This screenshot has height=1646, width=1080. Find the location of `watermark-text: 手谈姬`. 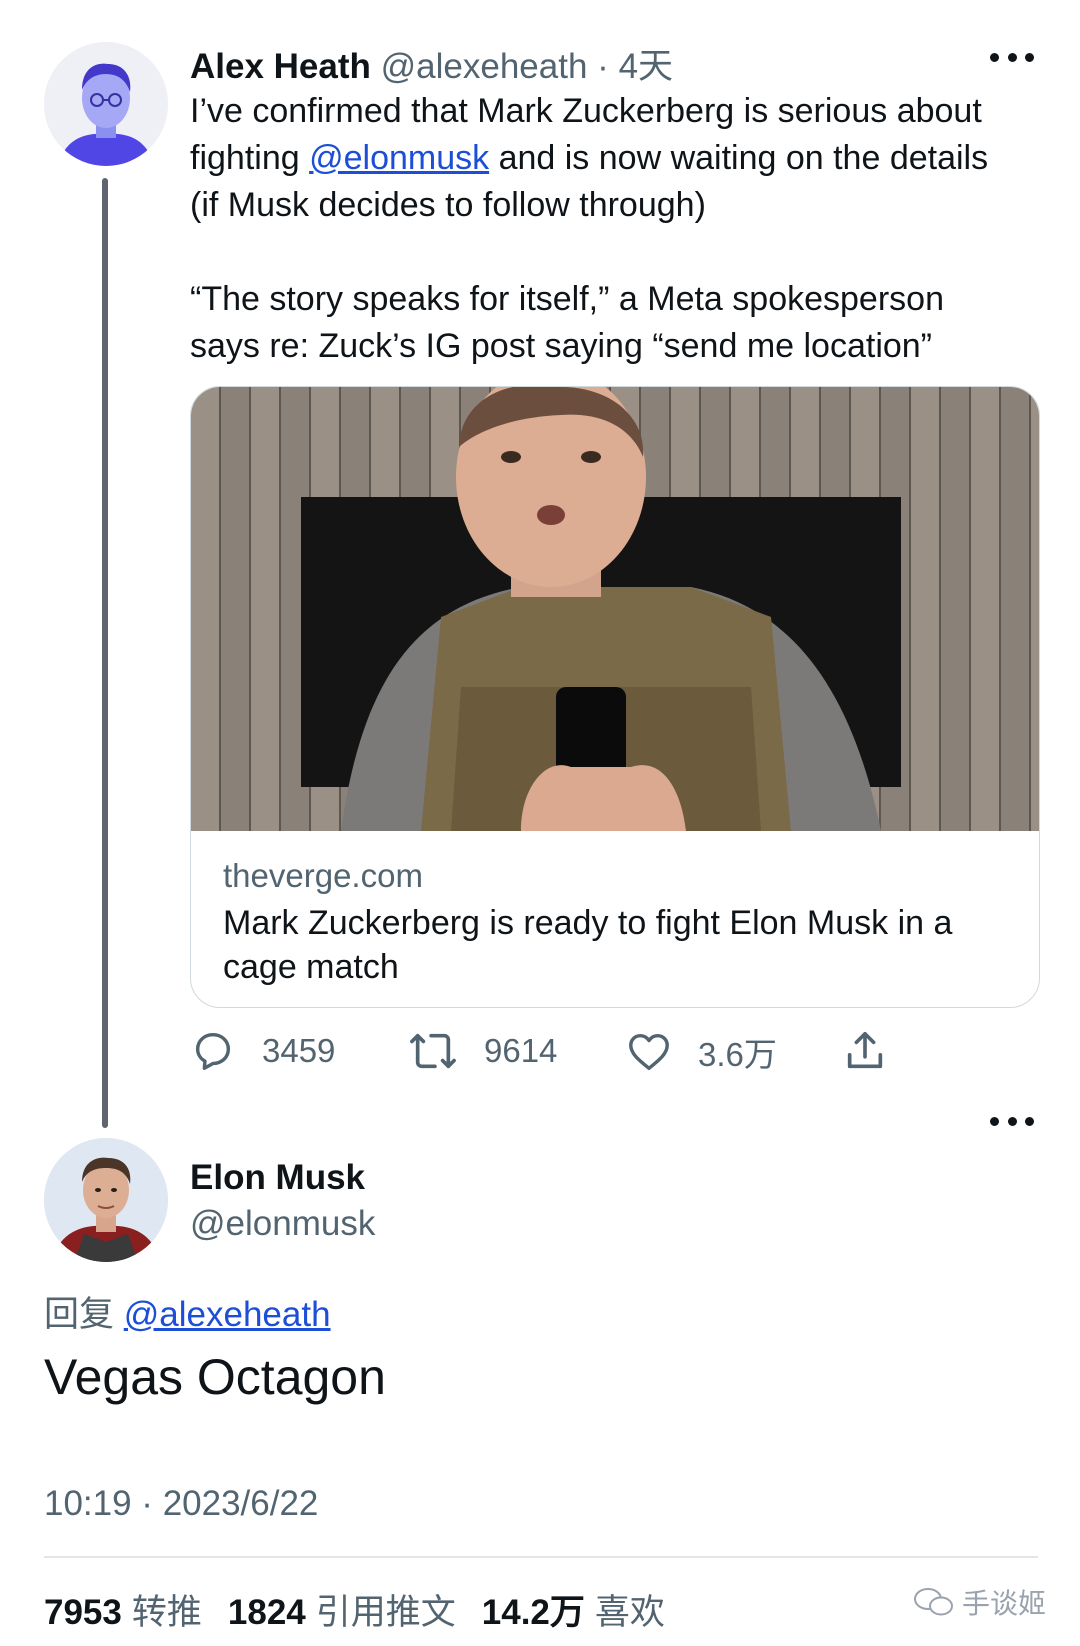

watermark-text: 手谈姬 is located at coordinates (1004, 1603).